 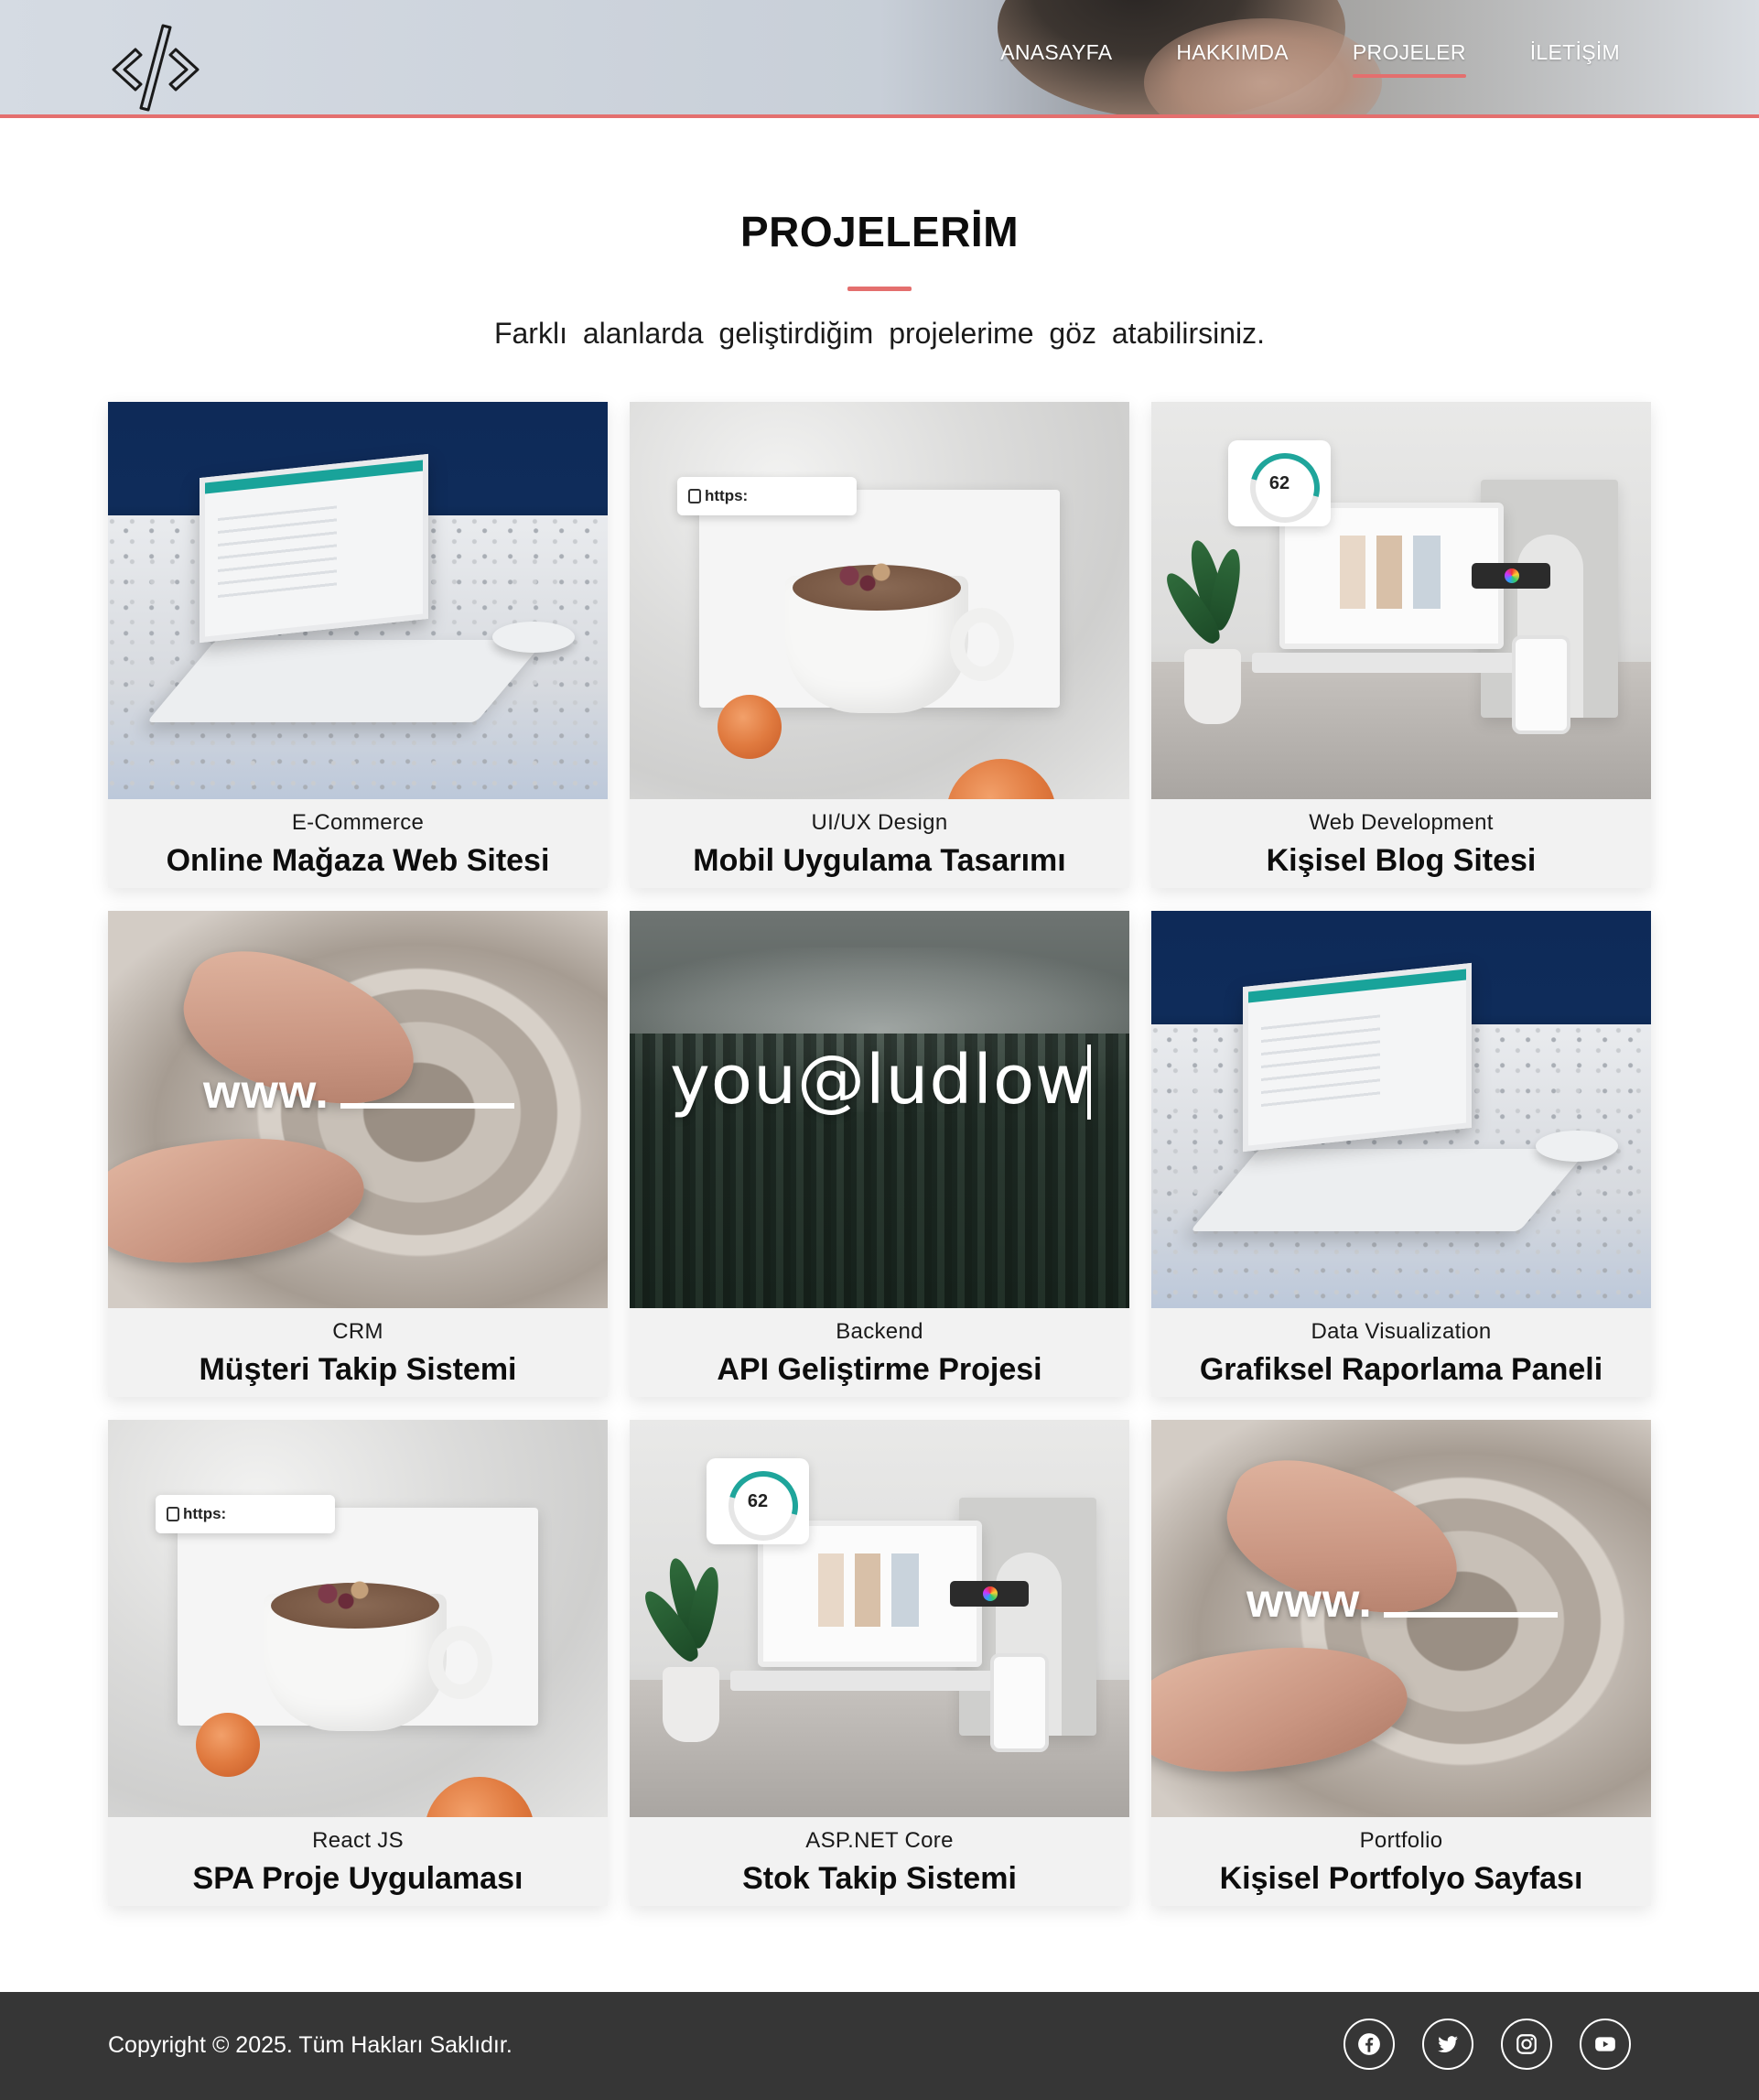 What do you see at coordinates (358, 860) in the screenshot?
I see `project-title: Online Mağaza Web Sitesi` at bounding box center [358, 860].